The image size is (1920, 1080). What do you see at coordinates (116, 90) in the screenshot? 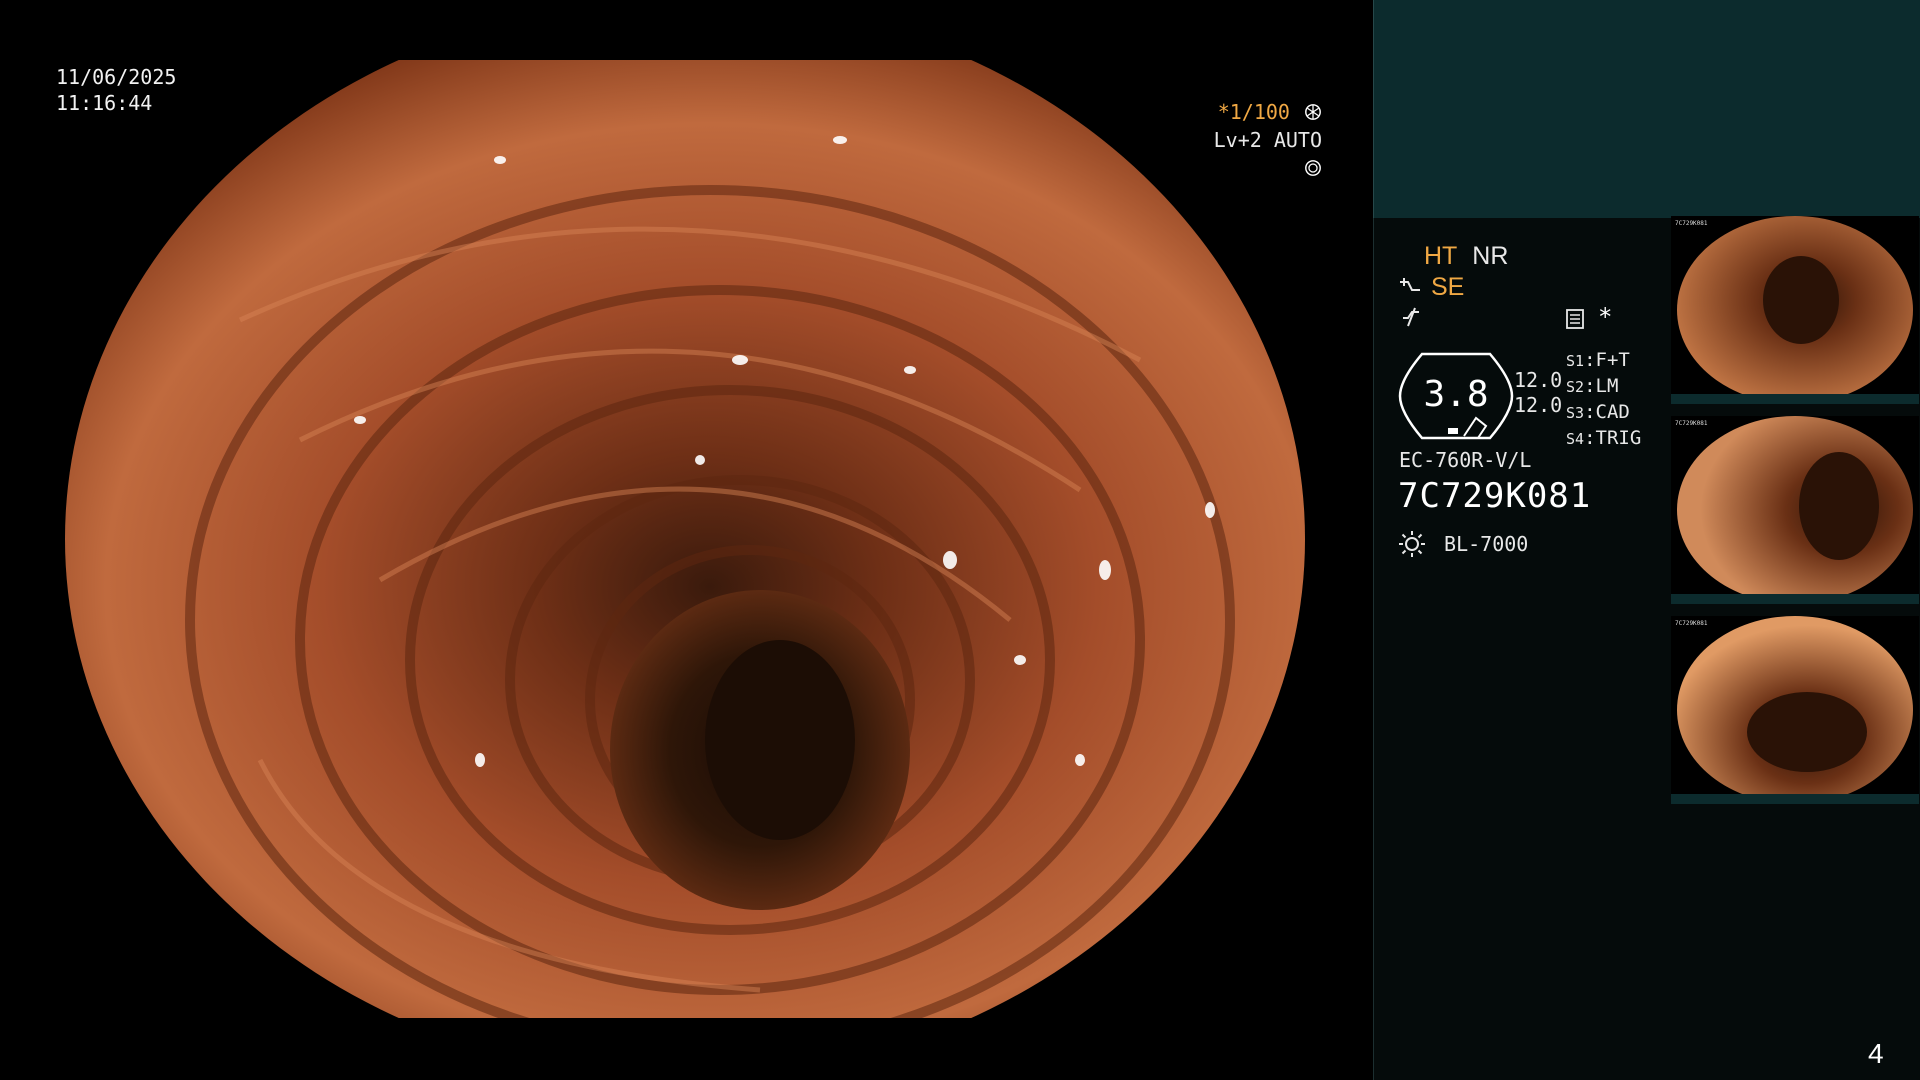
I see `datetime-readout: 11/06/2025 11:16:44` at bounding box center [116, 90].